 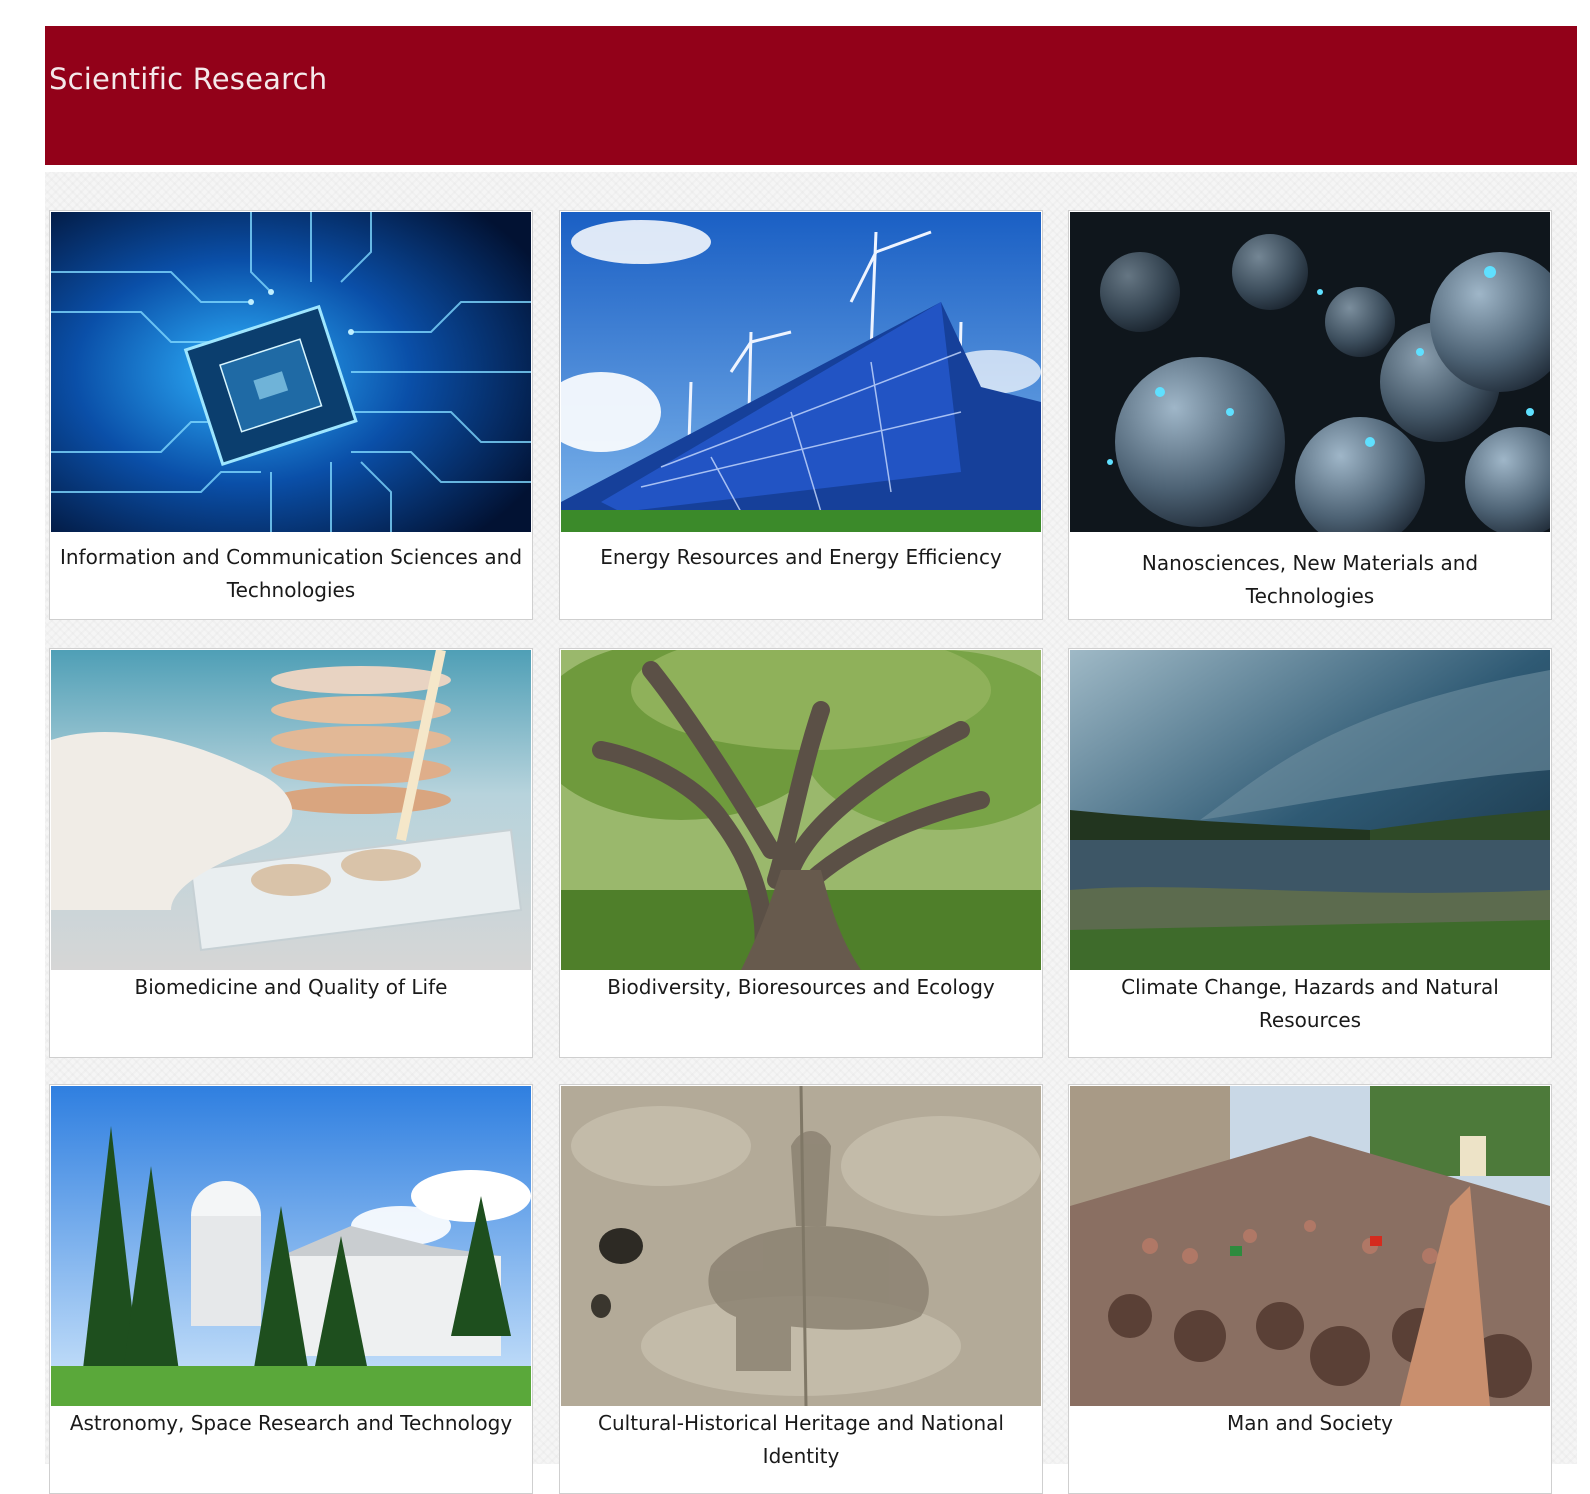 What do you see at coordinates (291, 1423) in the screenshot?
I see `card-caption: Astronomy, Space Research and Technology` at bounding box center [291, 1423].